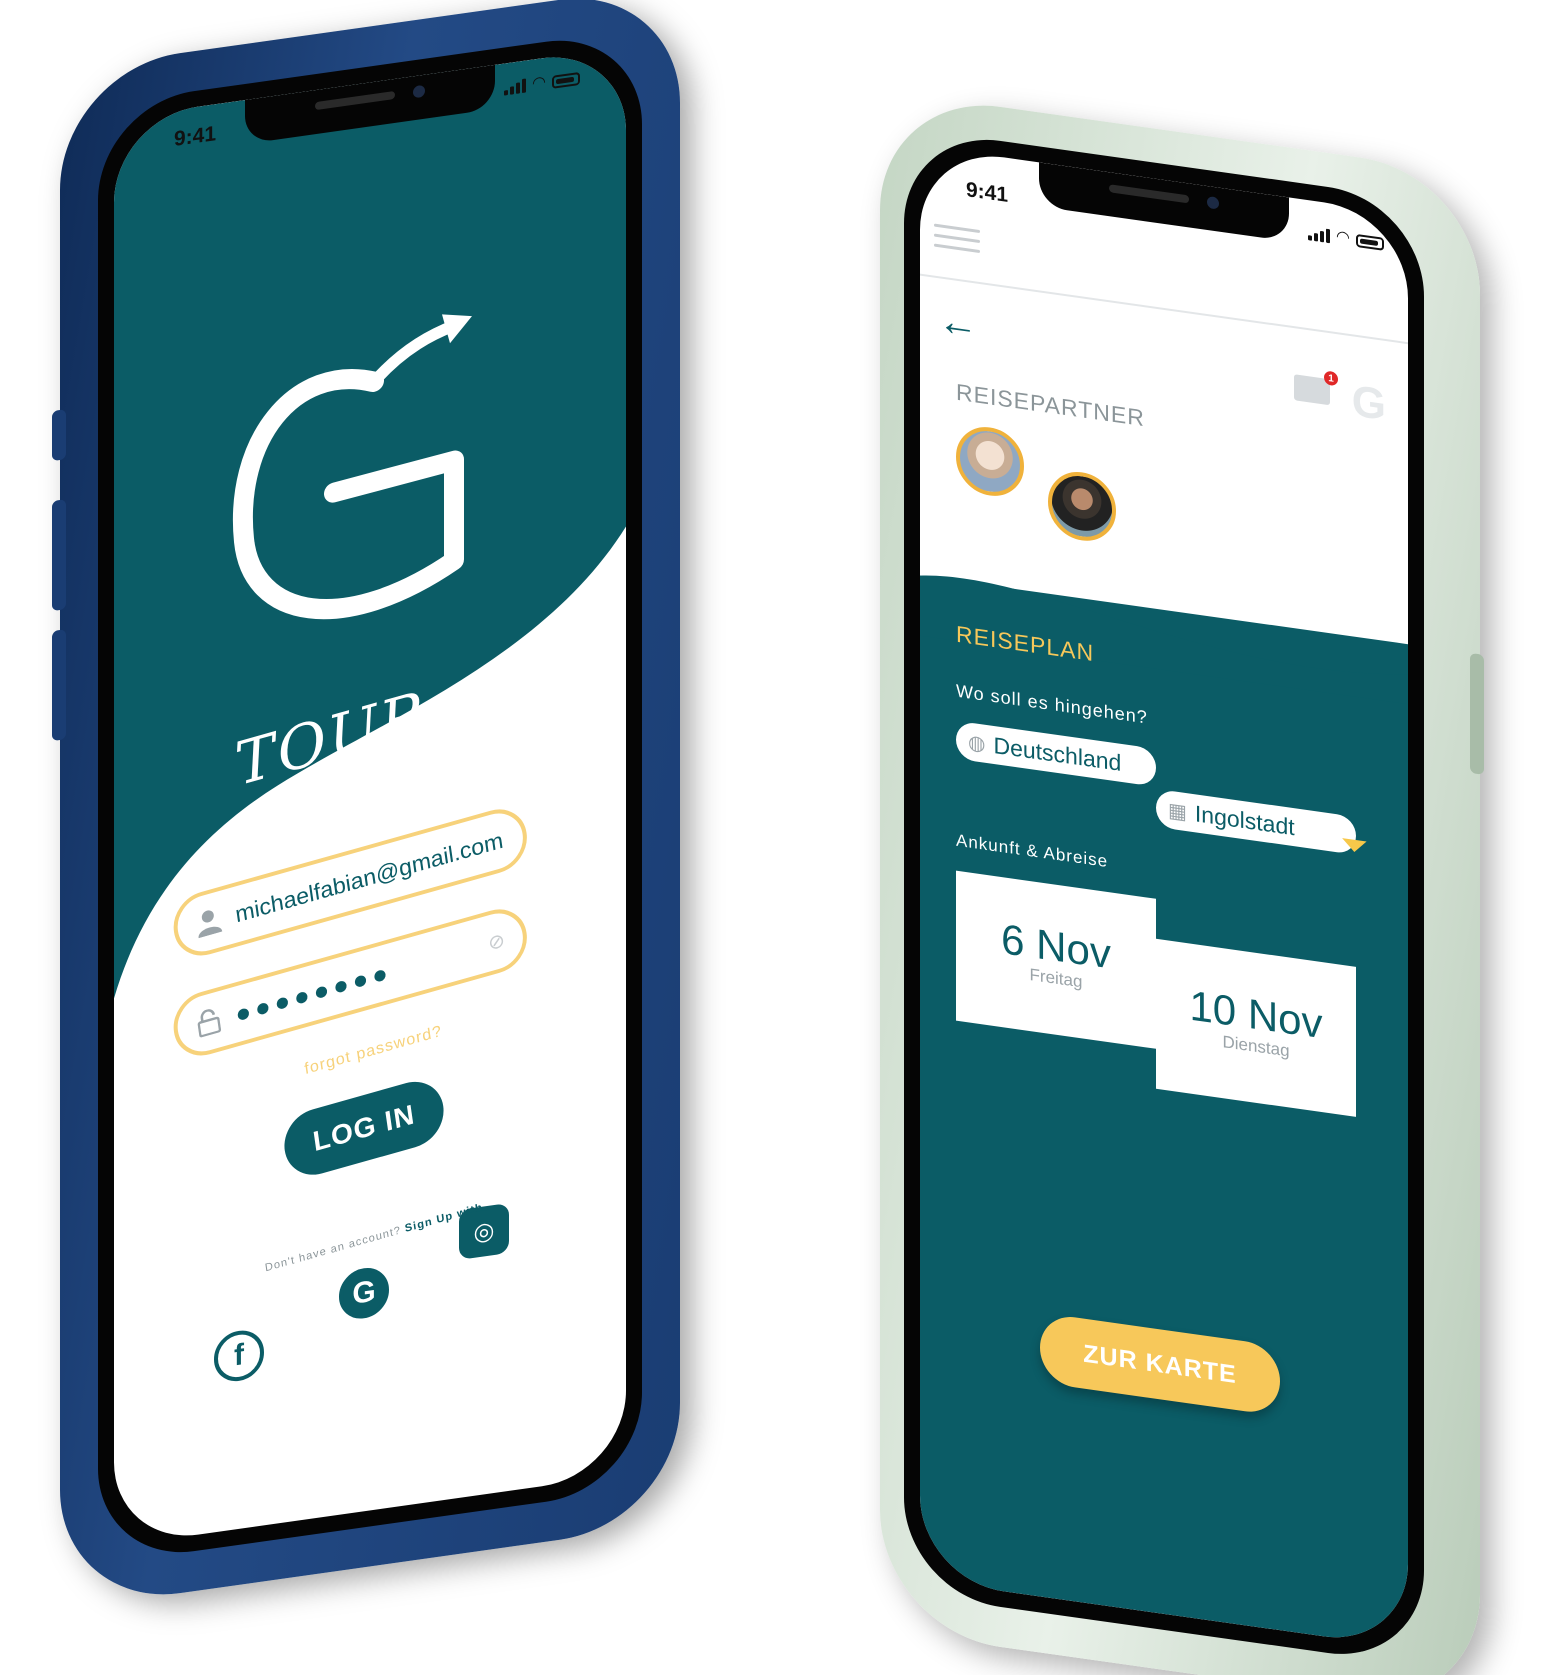 This screenshot has height=1675, width=1548. What do you see at coordinates (1319, 235) in the screenshot?
I see `signal-icon` at bounding box center [1319, 235].